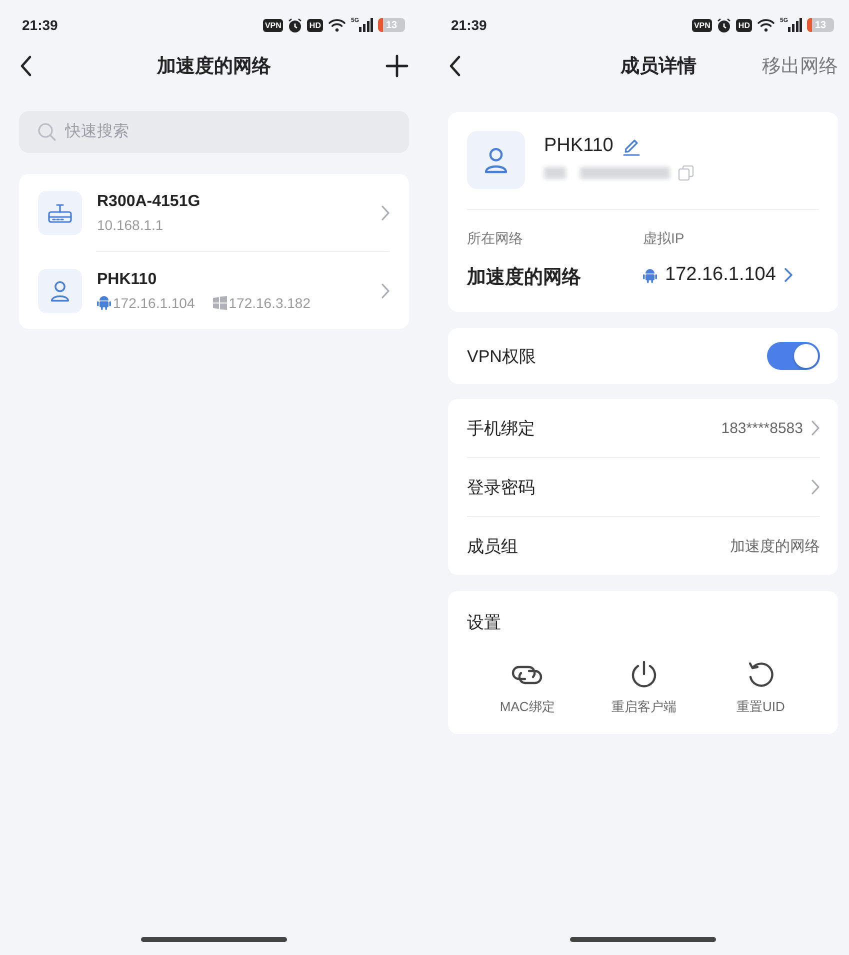 This screenshot has width=849, height=955. I want to click on field-label: 虚拟IP, so click(664, 239).